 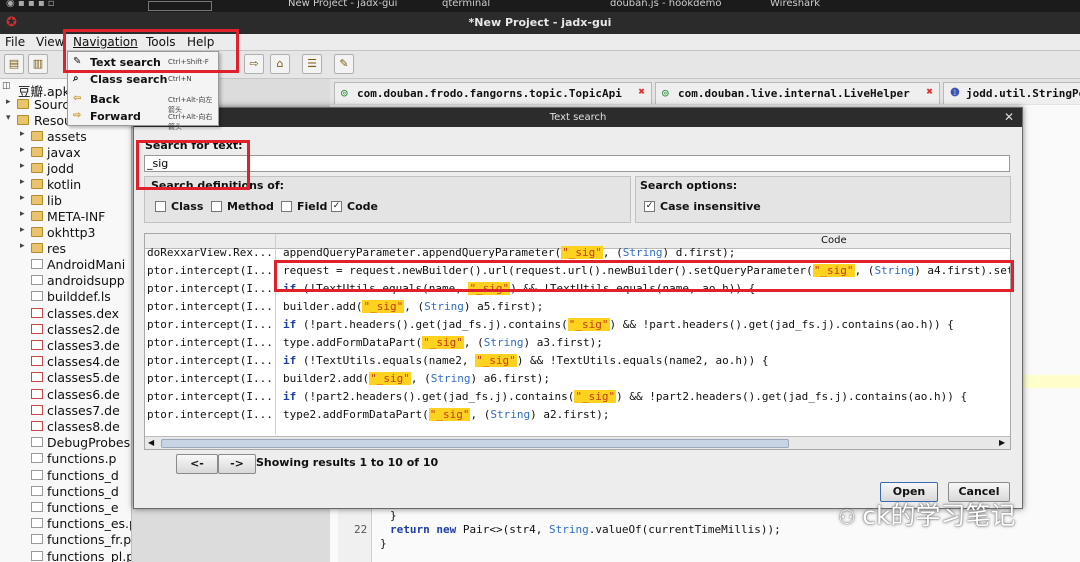 What do you see at coordinates (60, 168) in the screenshot?
I see `tree-label: jodd` at bounding box center [60, 168].